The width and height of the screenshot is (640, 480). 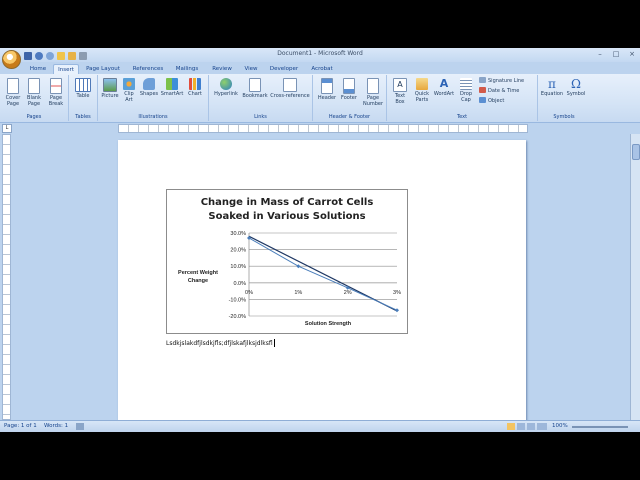 What do you see at coordinates (422, 84) in the screenshot?
I see `quick-parts-icon` at bounding box center [422, 84].